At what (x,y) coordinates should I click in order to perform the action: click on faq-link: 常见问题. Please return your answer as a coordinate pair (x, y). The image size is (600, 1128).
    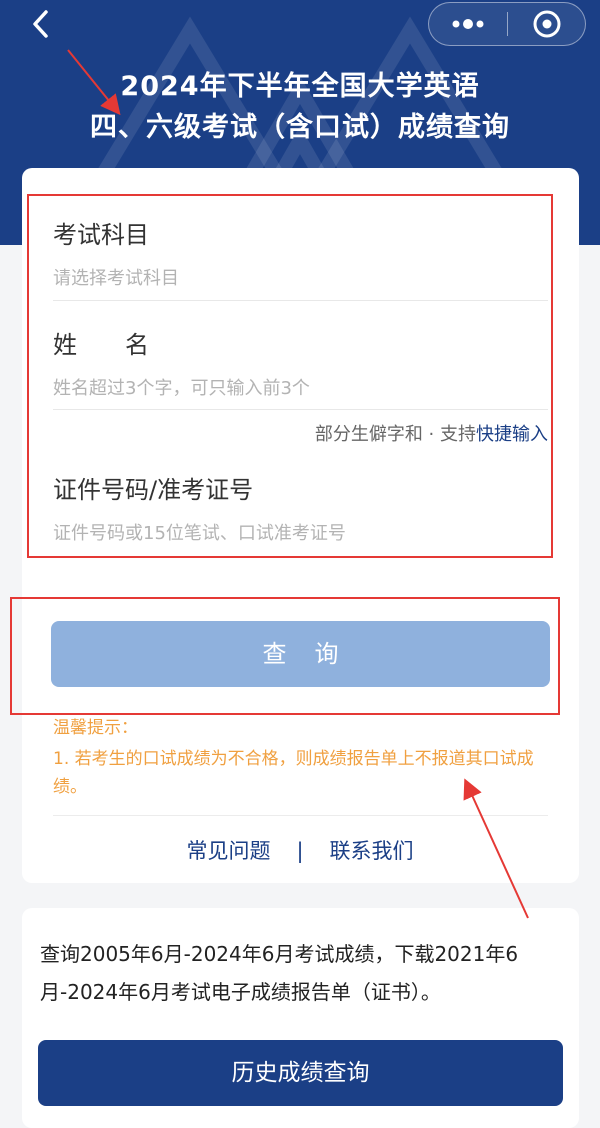
    Looking at the image, I should click on (228, 850).